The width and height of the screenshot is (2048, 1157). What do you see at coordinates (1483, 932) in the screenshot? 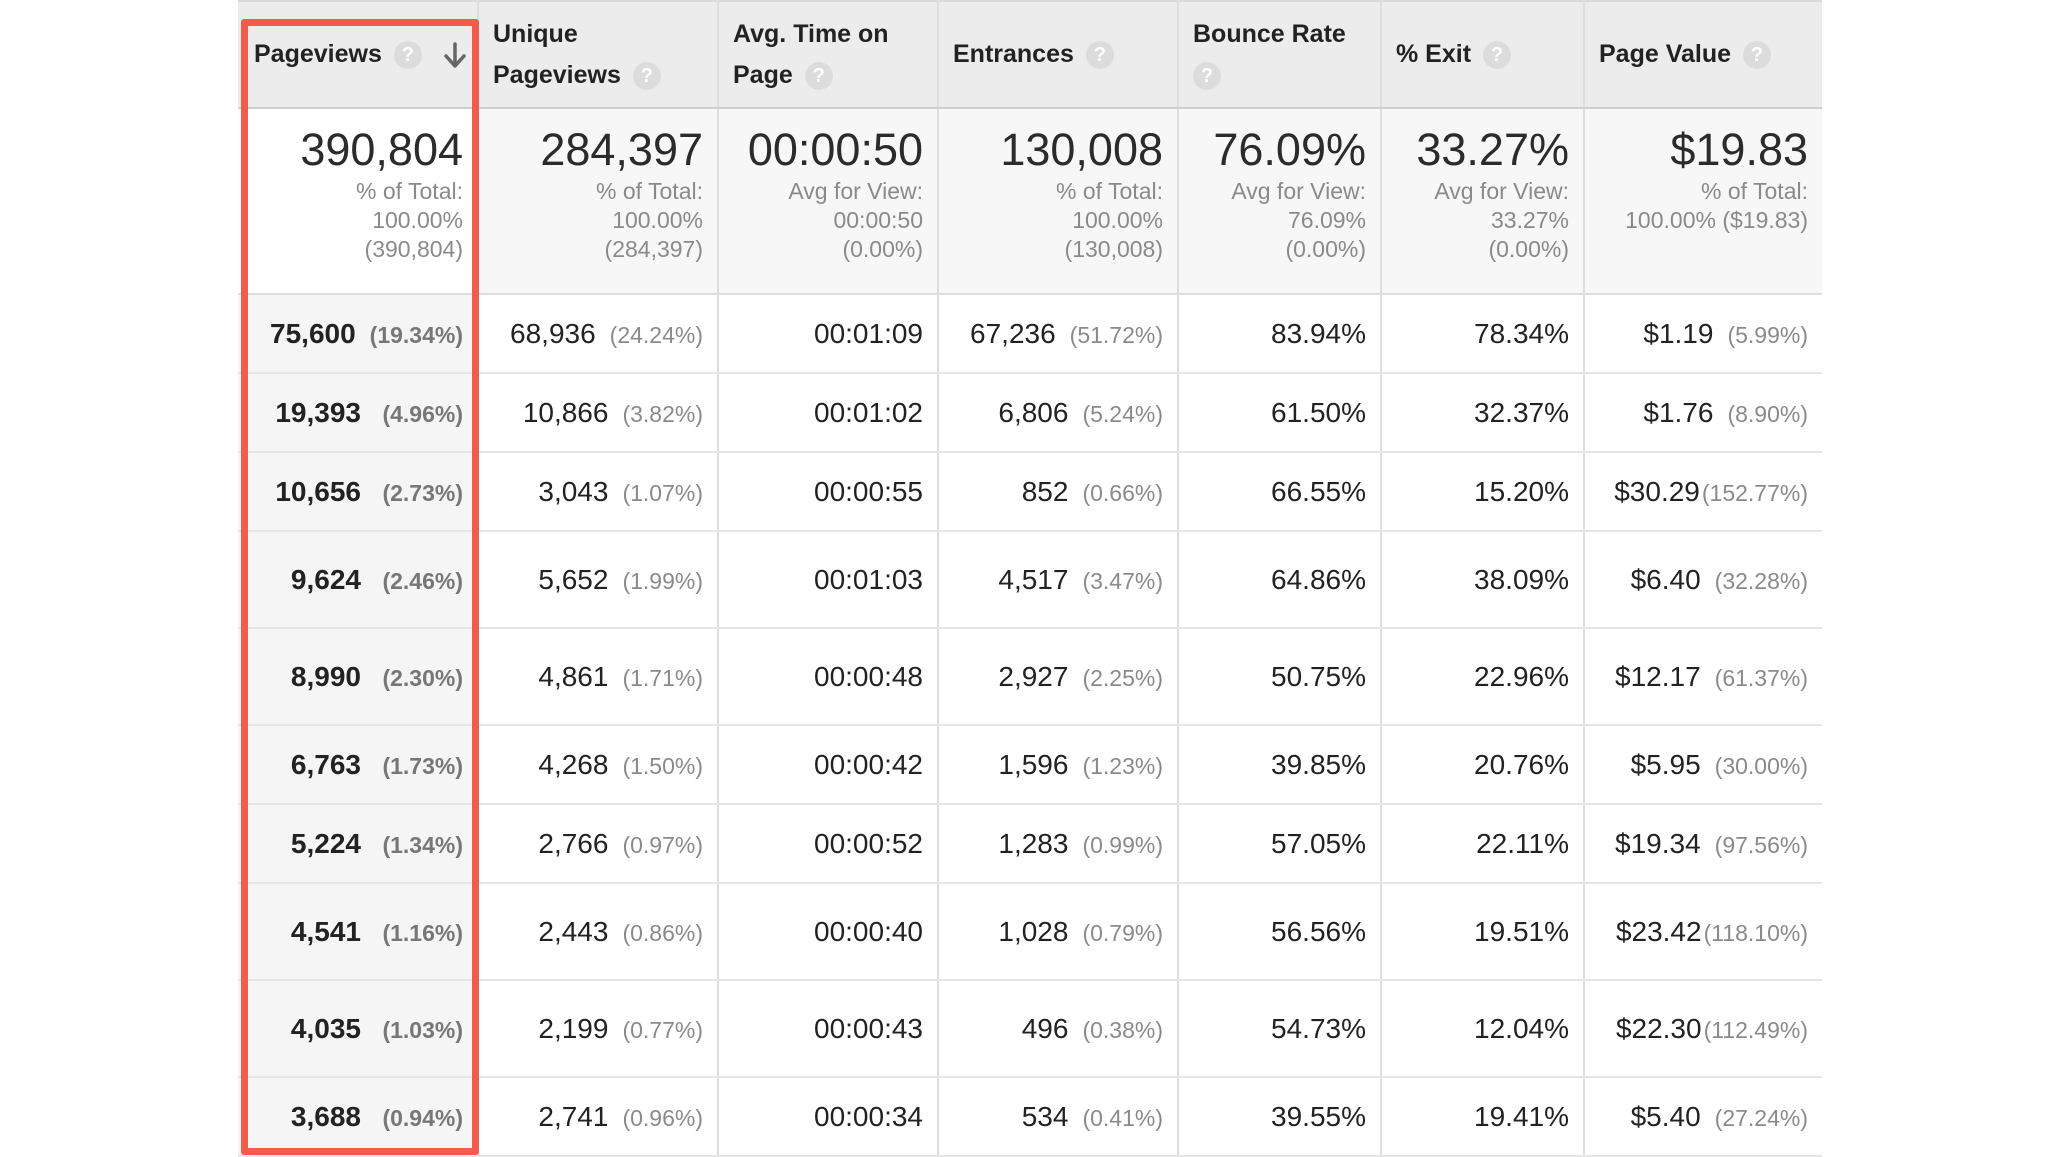
I see `cell-exit: 19.51%` at bounding box center [1483, 932].